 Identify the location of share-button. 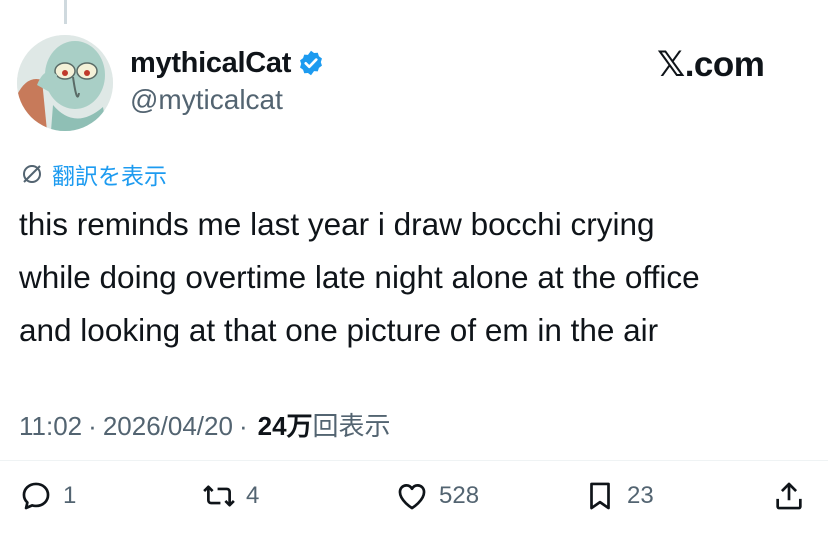
(789, 496).